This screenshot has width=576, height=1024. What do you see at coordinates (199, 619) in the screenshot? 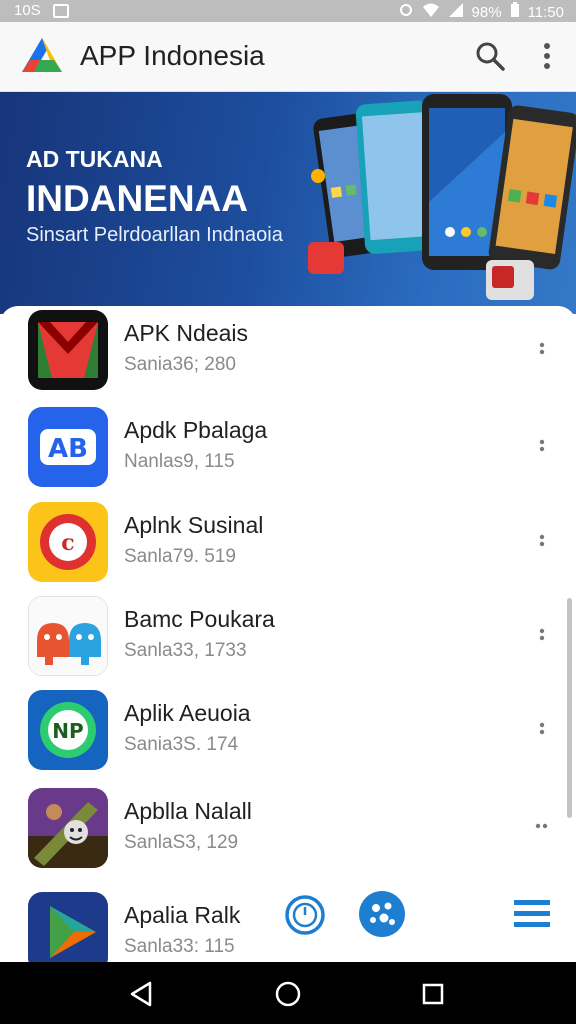
I see `app-name: Bamc Poukara` at bounding box center [199, 619].